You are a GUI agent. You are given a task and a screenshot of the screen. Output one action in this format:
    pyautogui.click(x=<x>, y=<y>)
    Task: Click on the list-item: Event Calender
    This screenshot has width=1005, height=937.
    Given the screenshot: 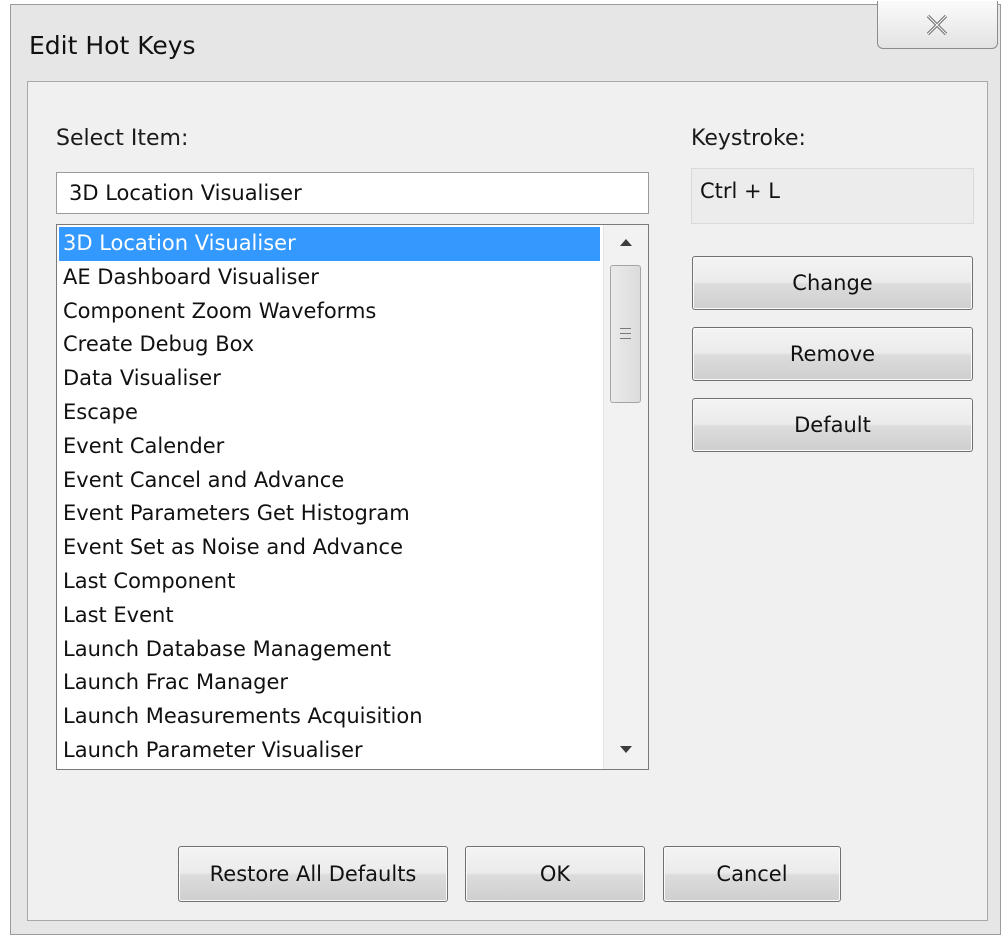 What is the action you would take?
    pyautogui.click(x=329, y=447)
    